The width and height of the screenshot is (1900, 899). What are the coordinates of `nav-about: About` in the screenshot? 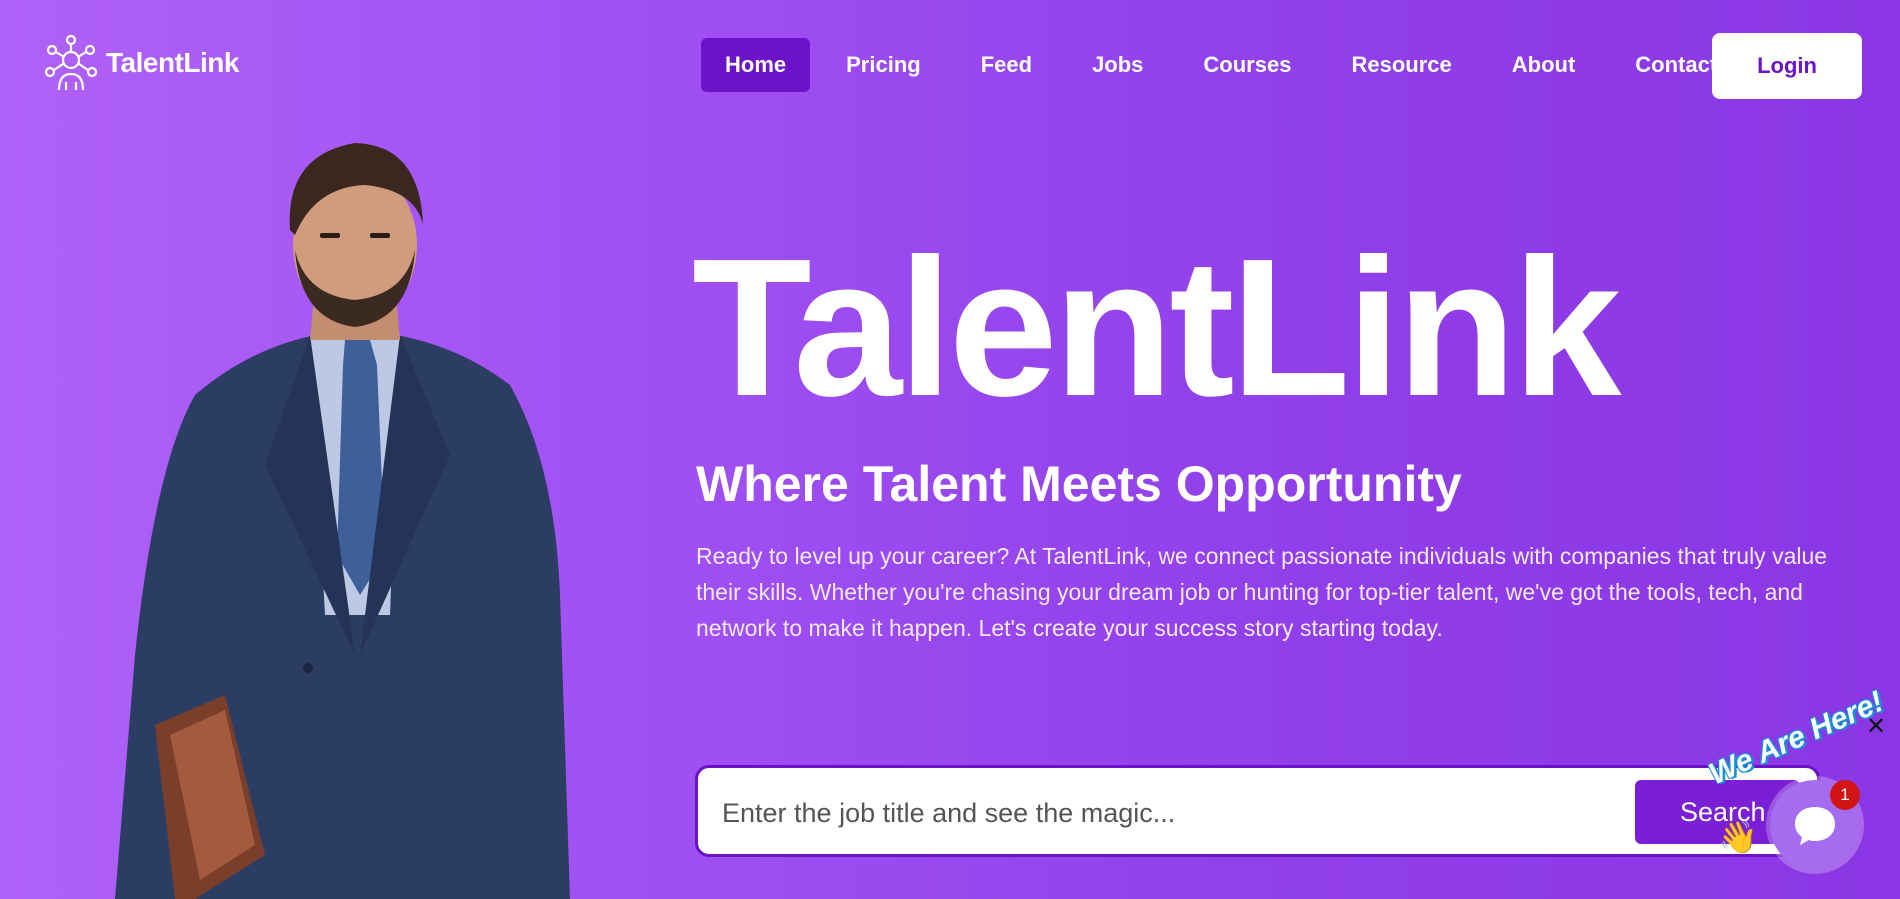 It's located at (1544, 65).